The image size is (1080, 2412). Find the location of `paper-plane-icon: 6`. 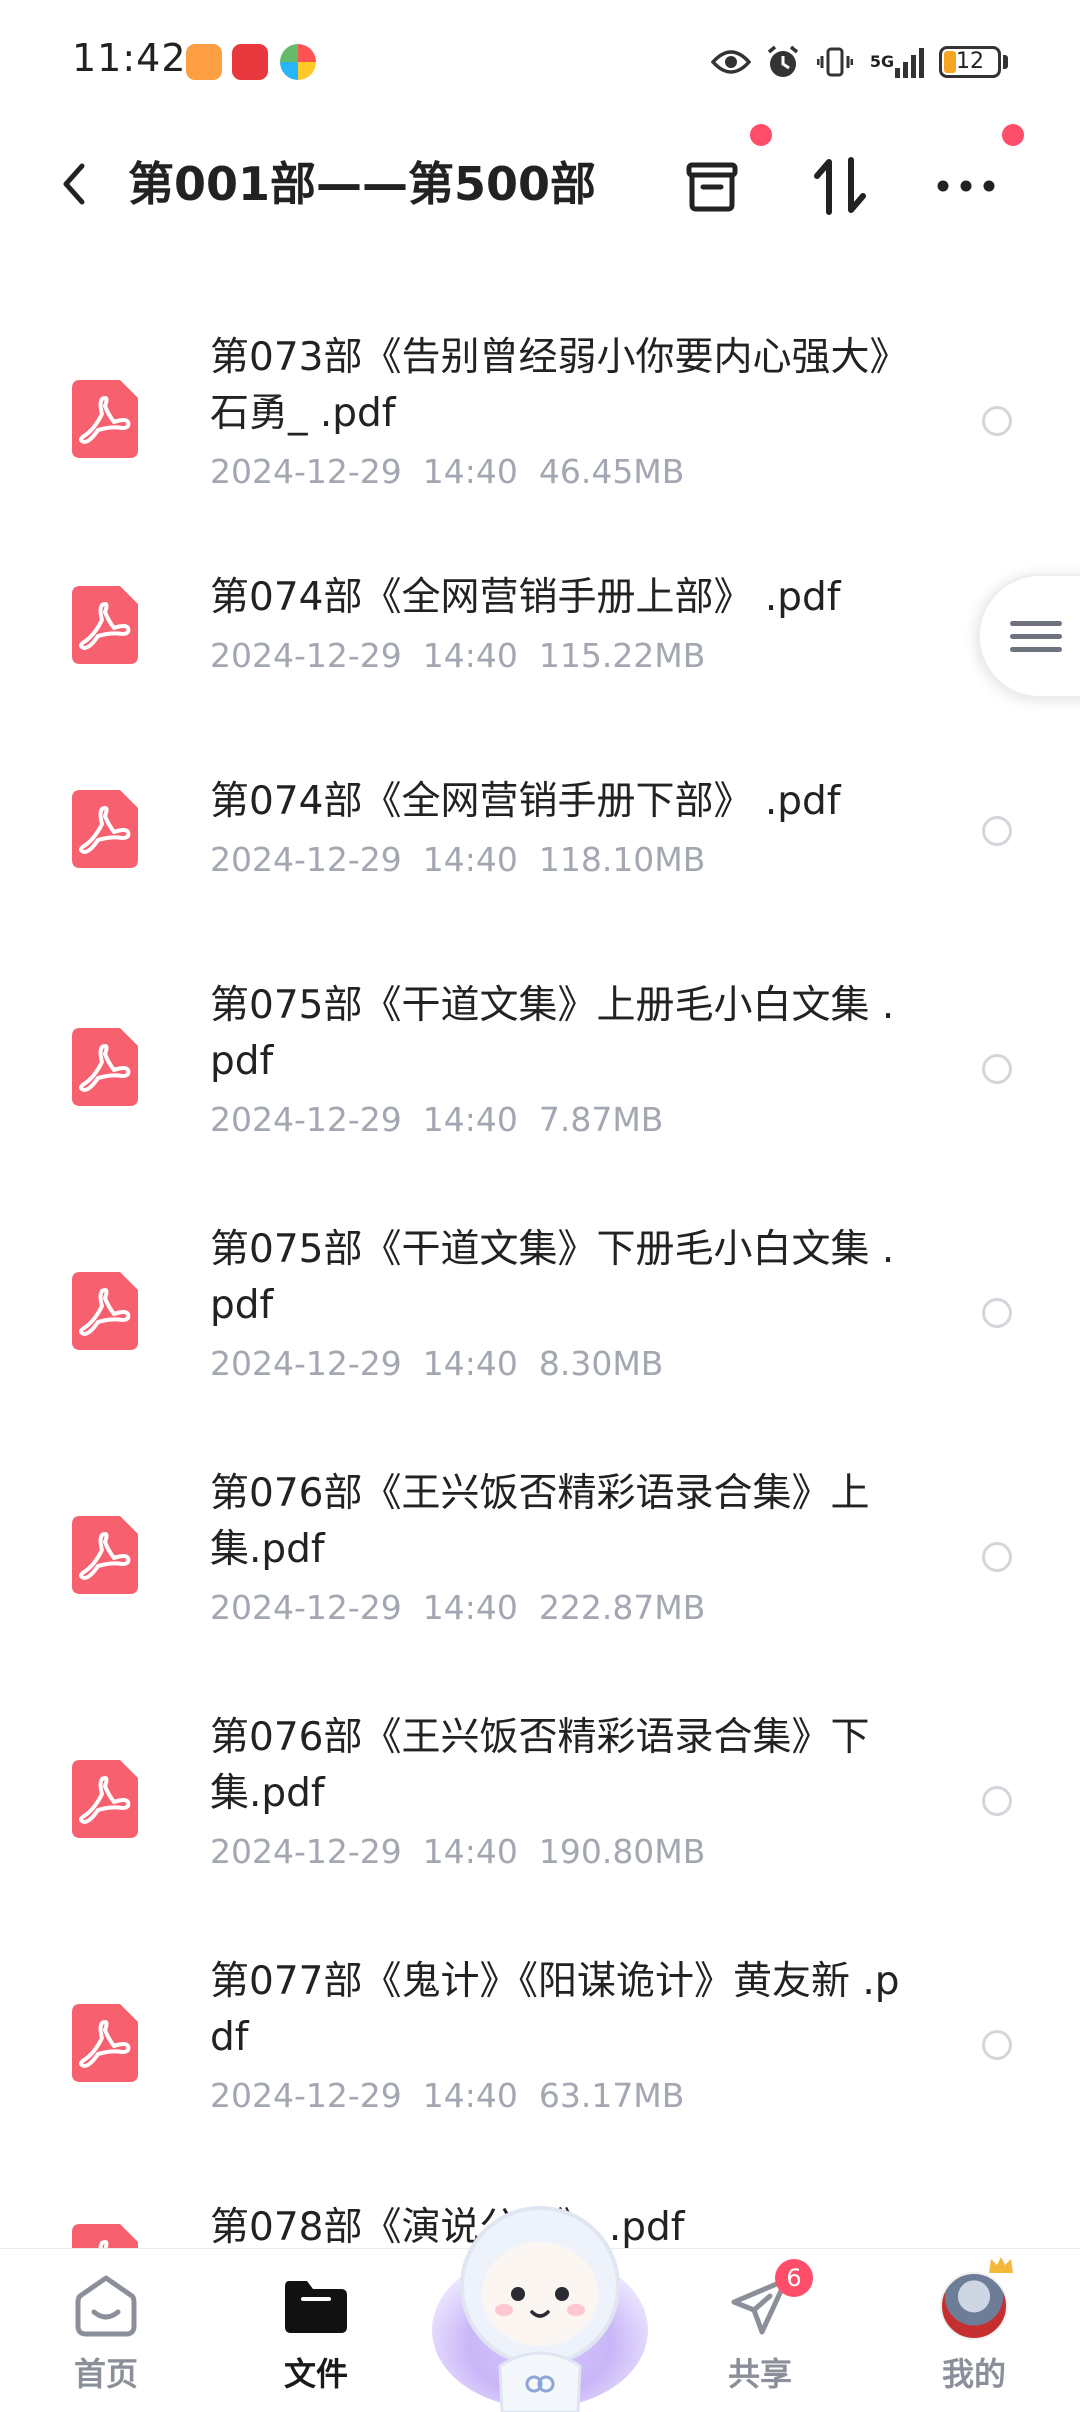

paper-plane-icon: 6 is located at coordinates (769, 2300).